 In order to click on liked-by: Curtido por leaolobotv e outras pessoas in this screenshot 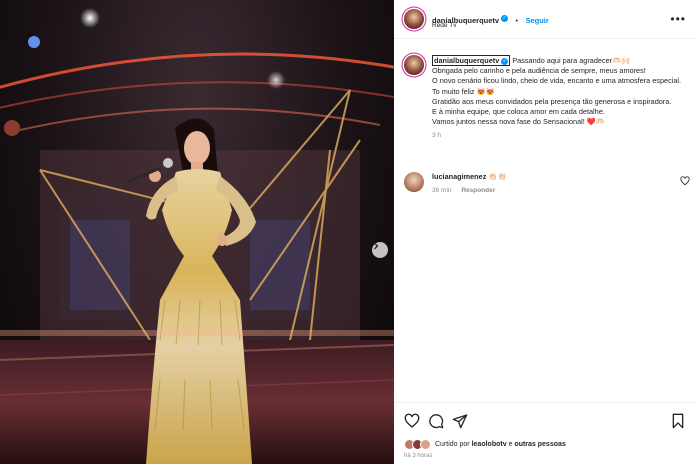, I will do `click(485, 444)`.